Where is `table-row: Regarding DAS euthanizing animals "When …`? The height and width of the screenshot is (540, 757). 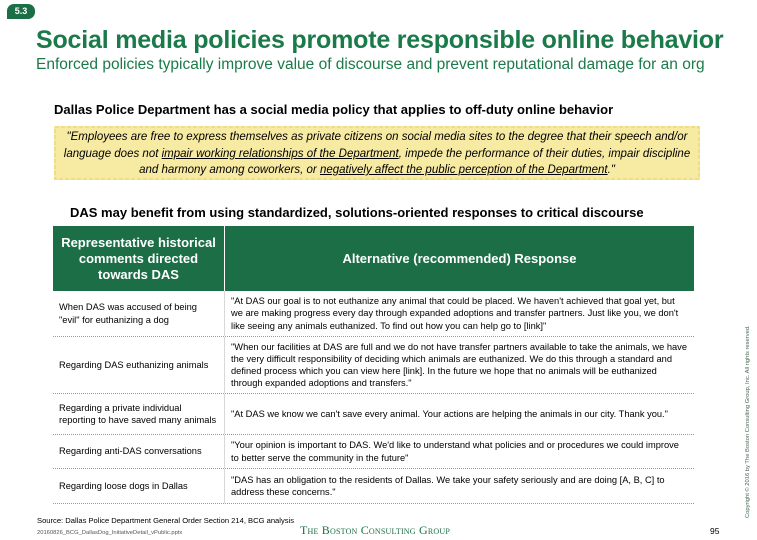
table-row: Regarding DAS euthanizing animals "When … is located at coordinates (373, 365).